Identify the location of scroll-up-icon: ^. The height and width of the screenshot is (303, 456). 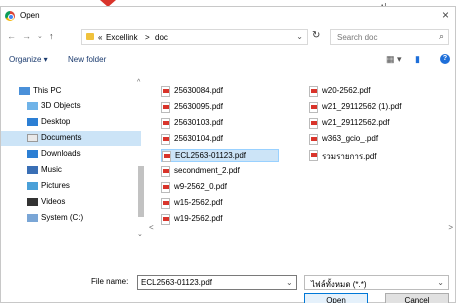
(138, 82).